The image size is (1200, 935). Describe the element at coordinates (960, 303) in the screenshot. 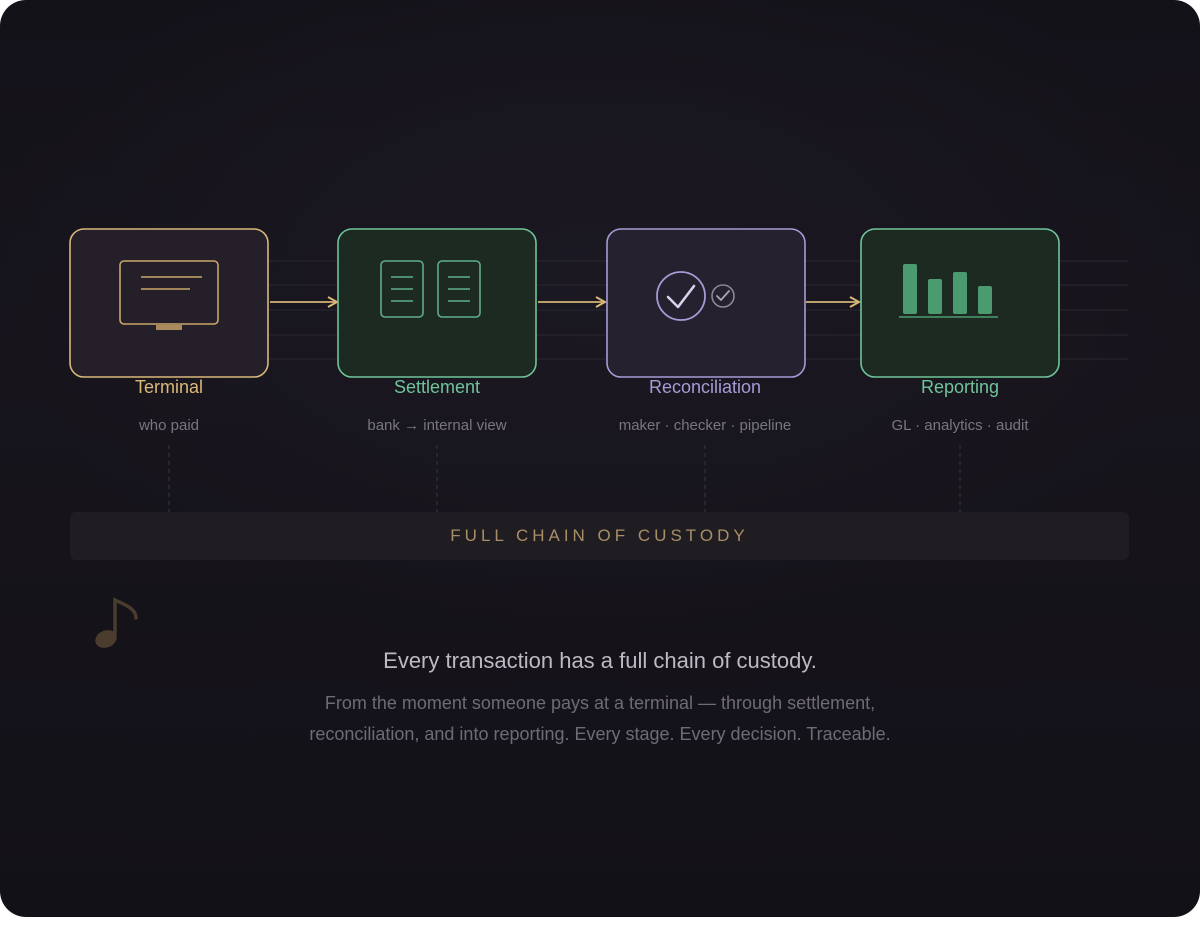

I see `stage-box-reporting` at that location.